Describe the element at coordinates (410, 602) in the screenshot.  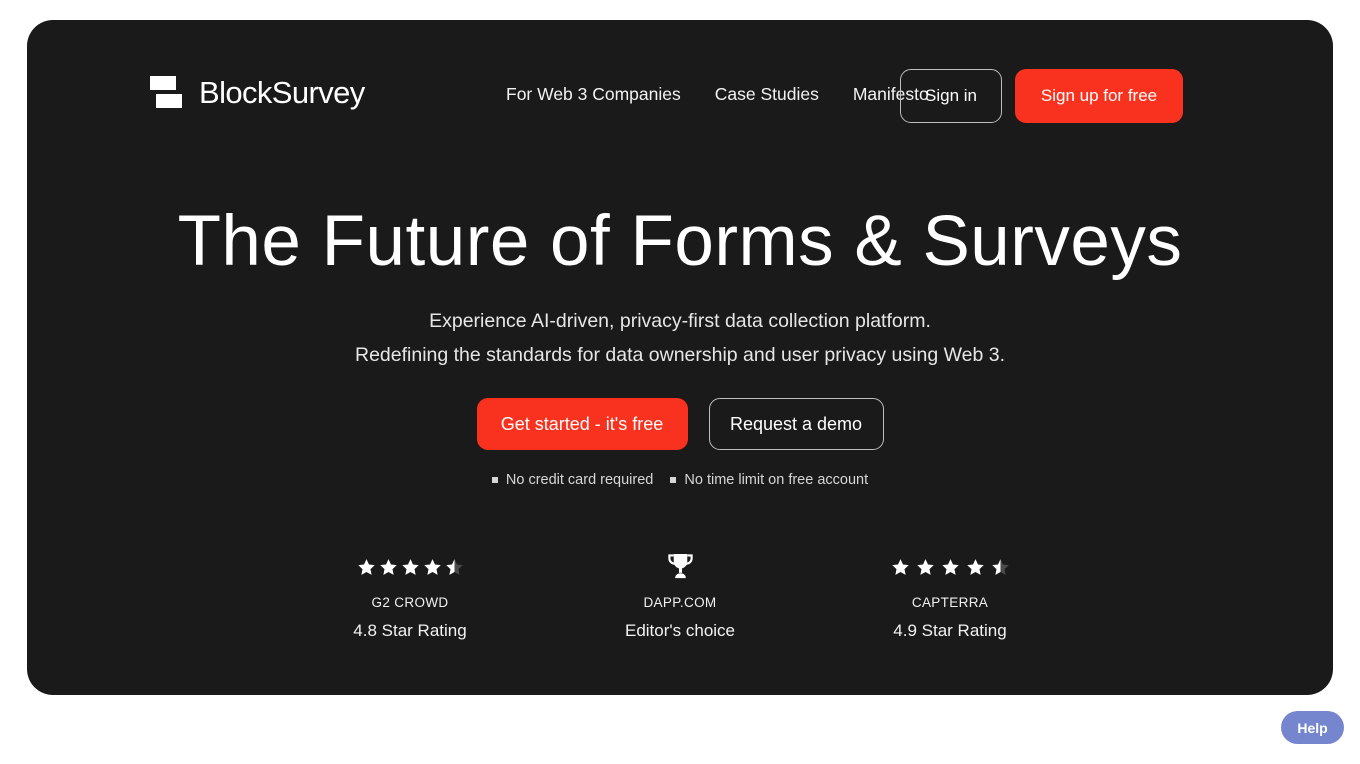
I see `rating-source-label: G2 CROWD` at that location.